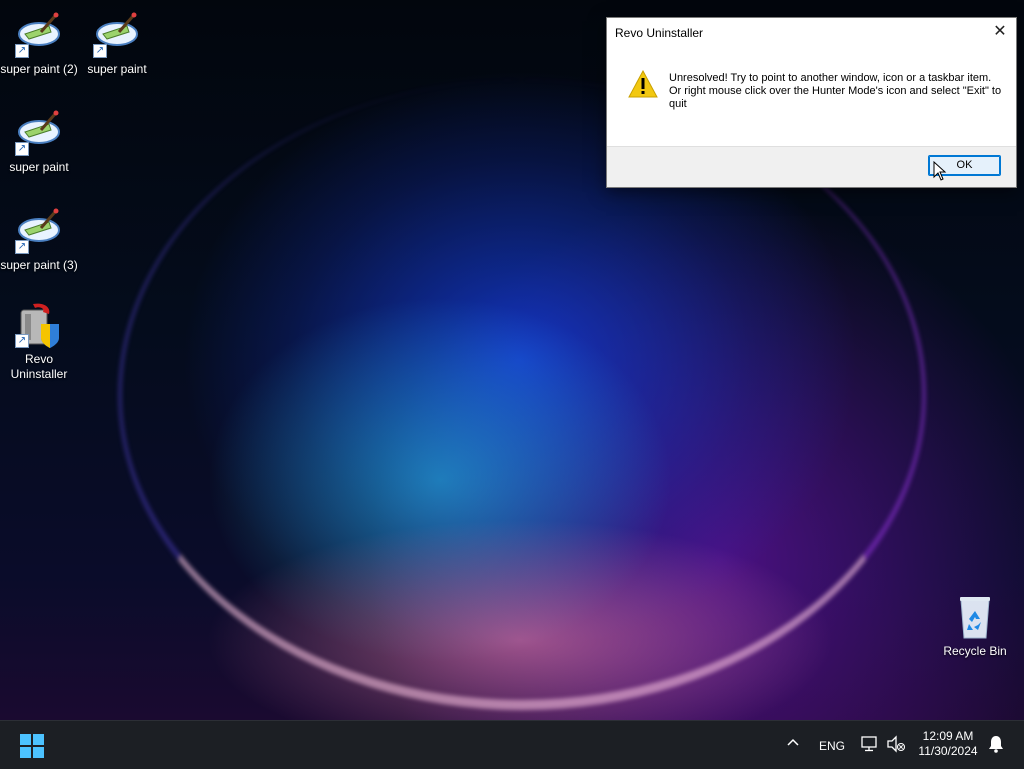  I want to click on start-button, so click(32, 746).